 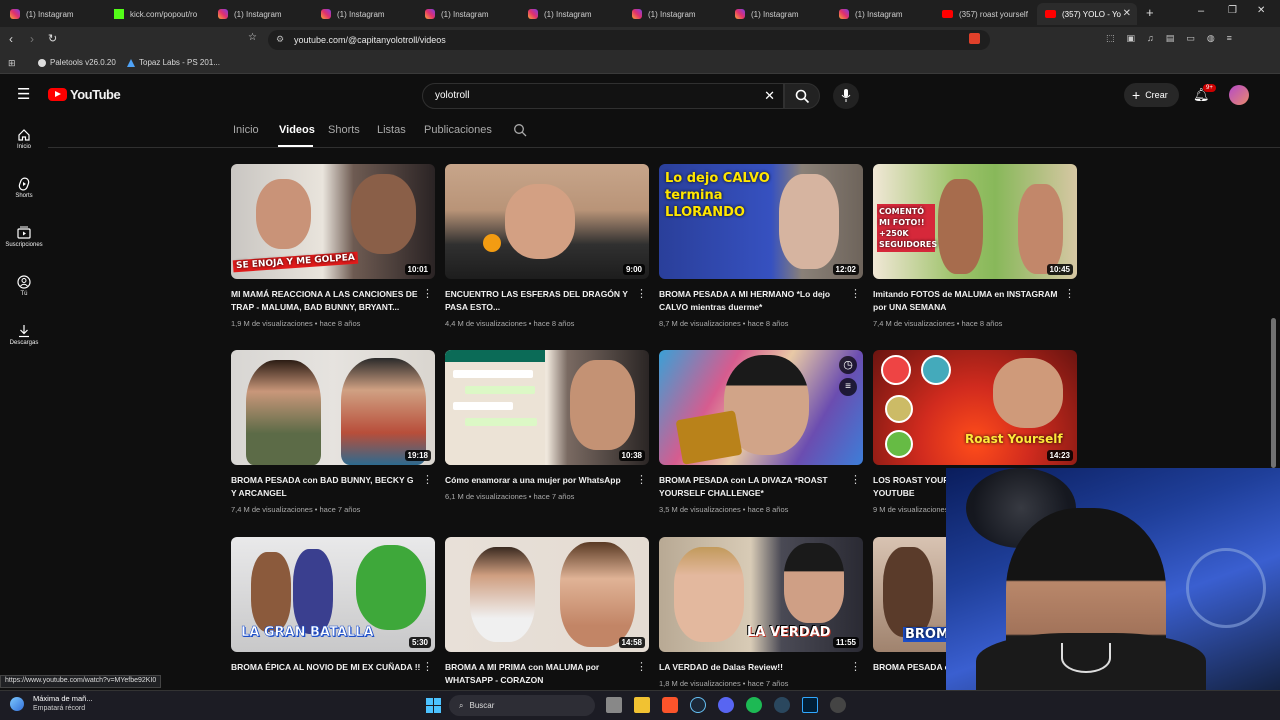 What do you see at coordinates (333, 407) in the screenshot?
I see `video-thumbnail: 19:18` at bounding box center [333, 407].